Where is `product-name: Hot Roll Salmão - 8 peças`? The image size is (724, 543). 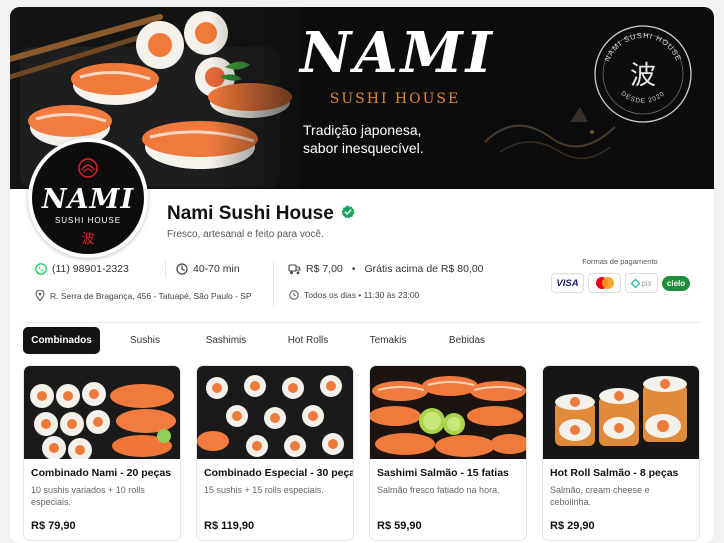
product-name: Hot Roll Salmão - 8 peças is located at coordinates (614, 473).